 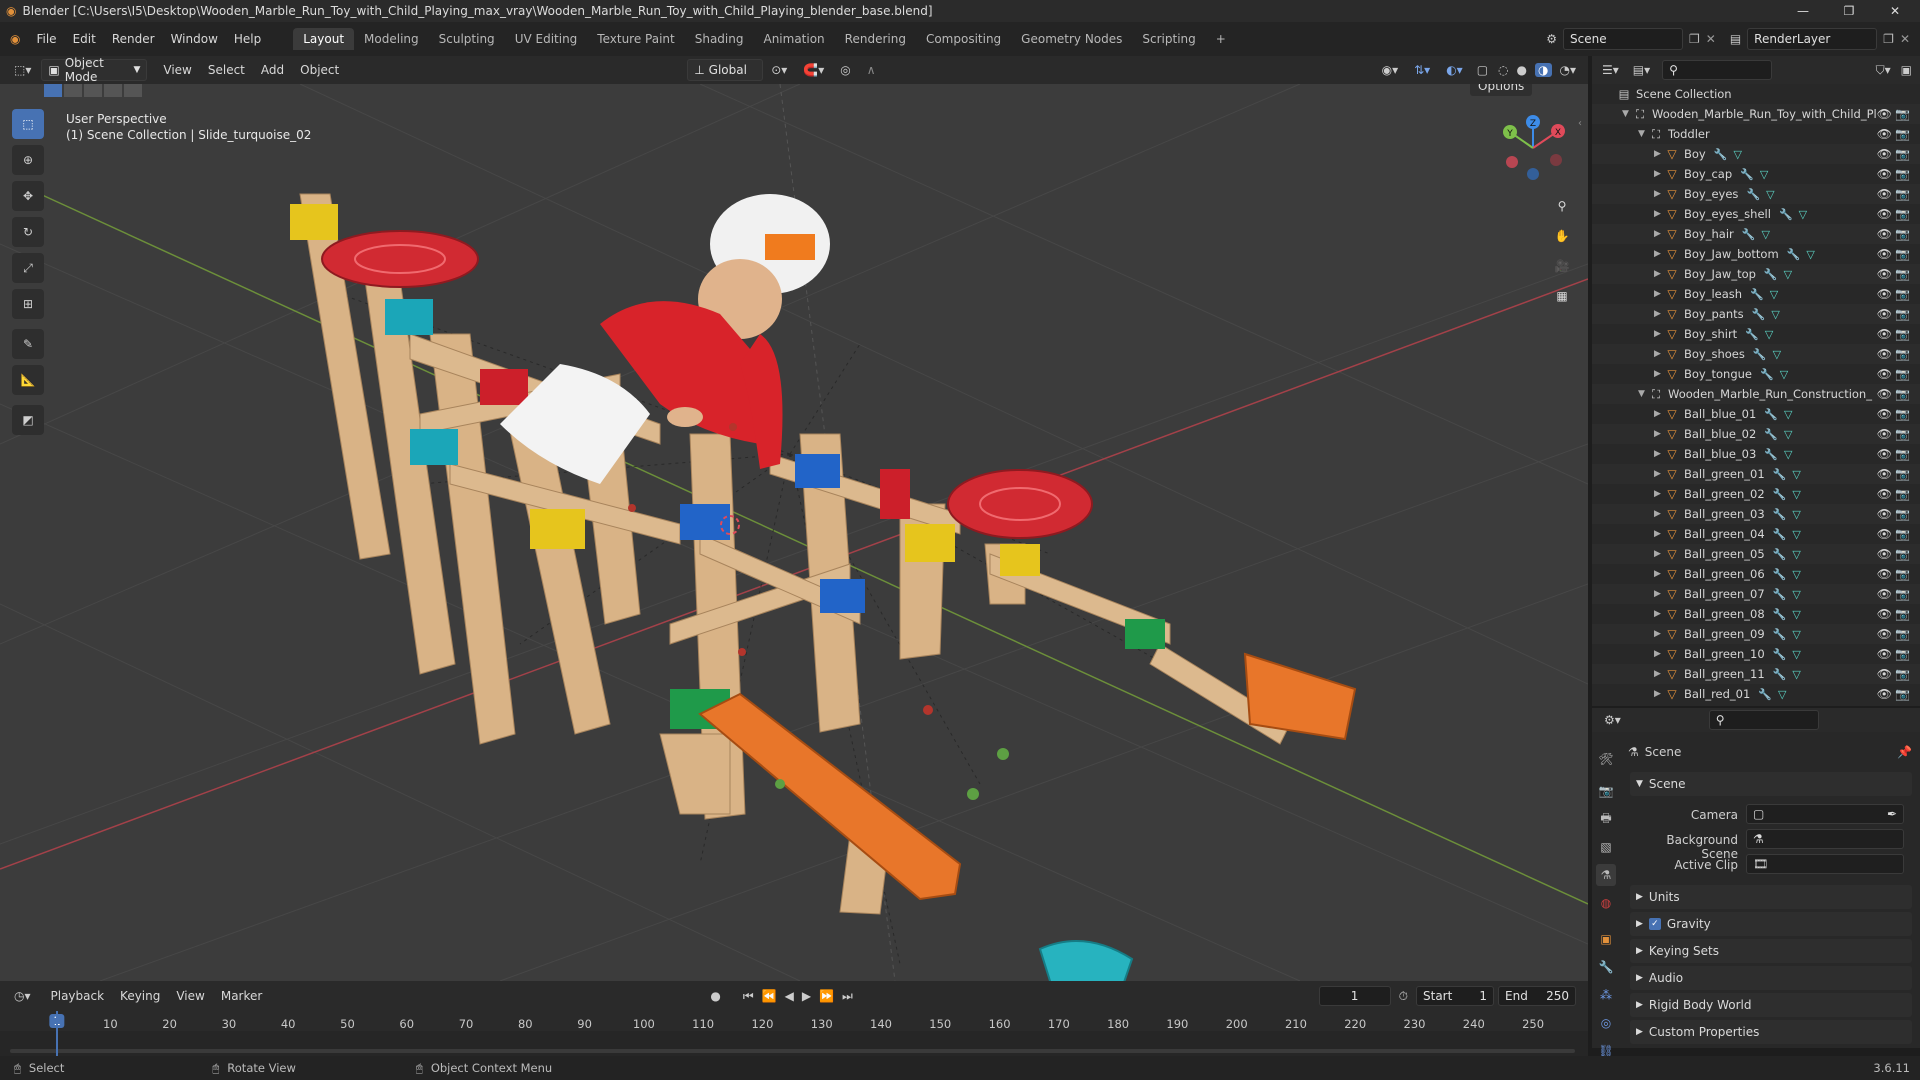 What do you see at coordinates (719, 39) in the screenshot?
I see `tab-shading: Shading` at bounding box center [719, 39].